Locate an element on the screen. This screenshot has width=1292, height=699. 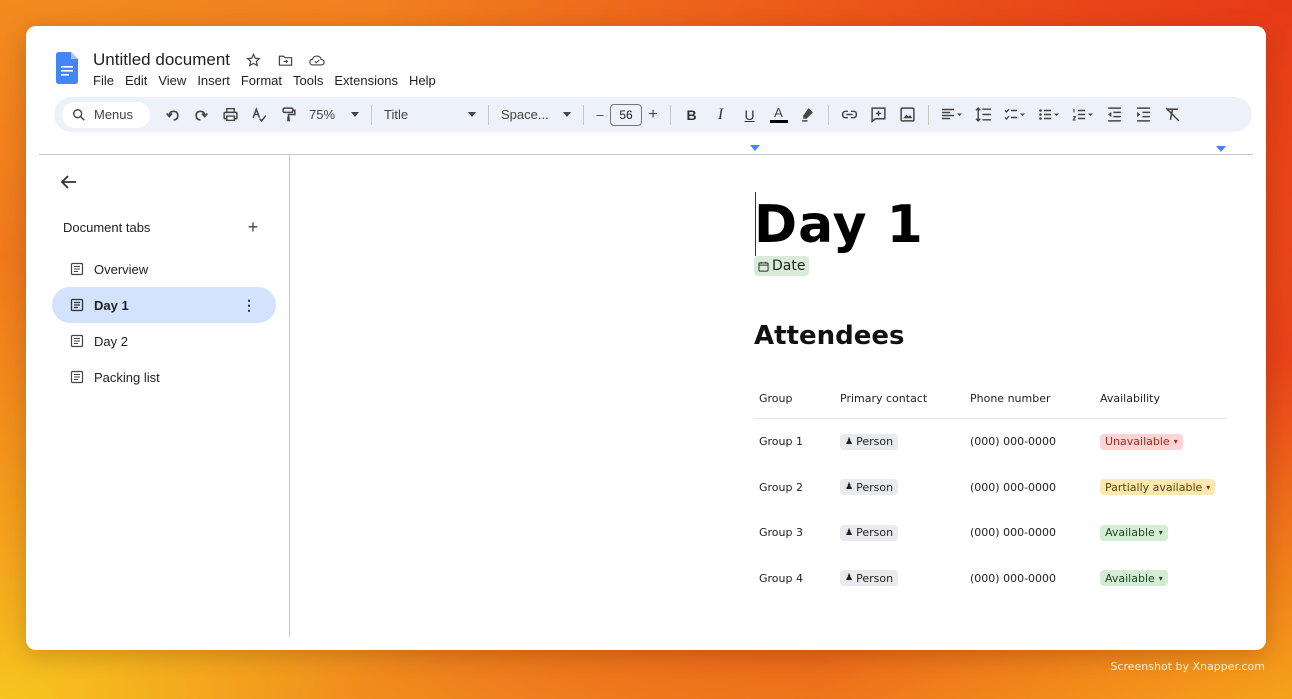
availability-label: Partially available is located at coordinates (1154, 487).